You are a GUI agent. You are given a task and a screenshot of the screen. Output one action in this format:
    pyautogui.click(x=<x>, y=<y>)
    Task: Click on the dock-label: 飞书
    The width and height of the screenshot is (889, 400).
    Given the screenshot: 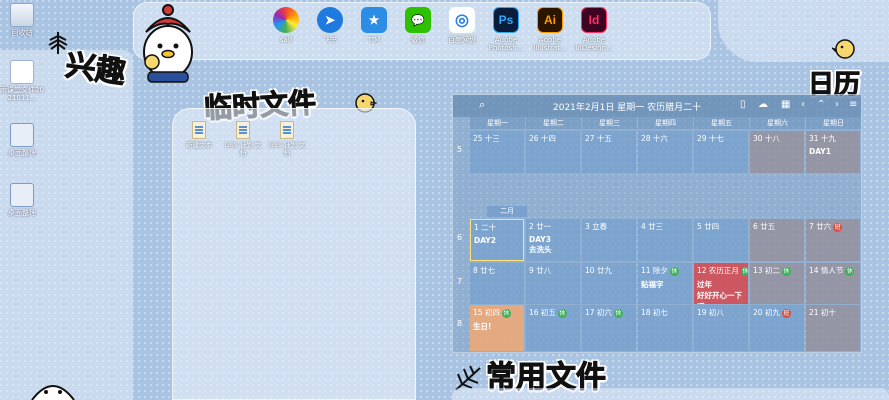 What is the action you would take?
    pyautogui.click(x=330, y=40)
    